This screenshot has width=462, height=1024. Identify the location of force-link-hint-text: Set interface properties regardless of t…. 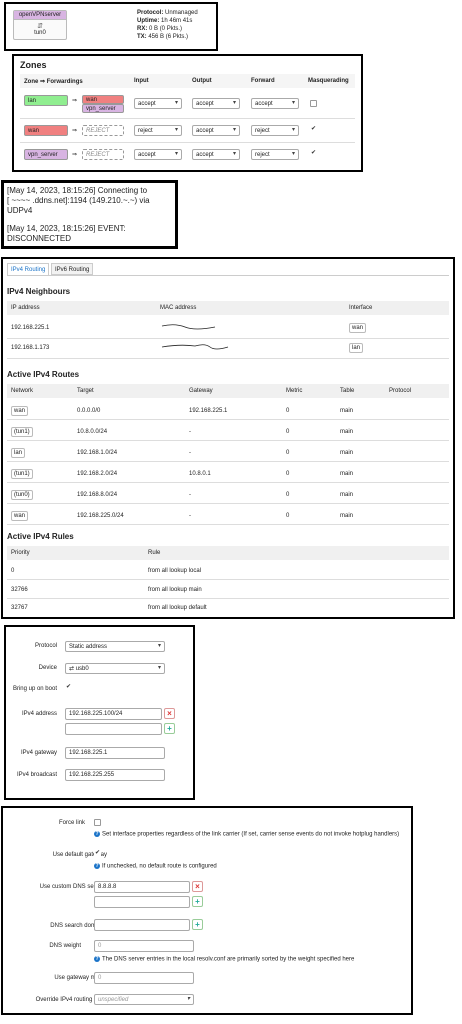
(251, 834).